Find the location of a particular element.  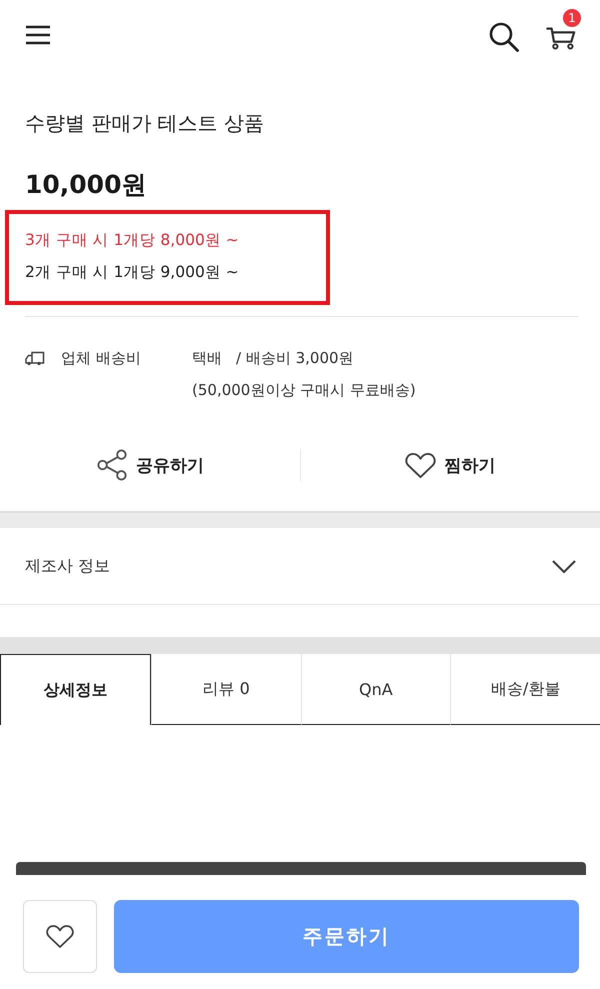

wishlist-button is located at coordinates (60, 936).